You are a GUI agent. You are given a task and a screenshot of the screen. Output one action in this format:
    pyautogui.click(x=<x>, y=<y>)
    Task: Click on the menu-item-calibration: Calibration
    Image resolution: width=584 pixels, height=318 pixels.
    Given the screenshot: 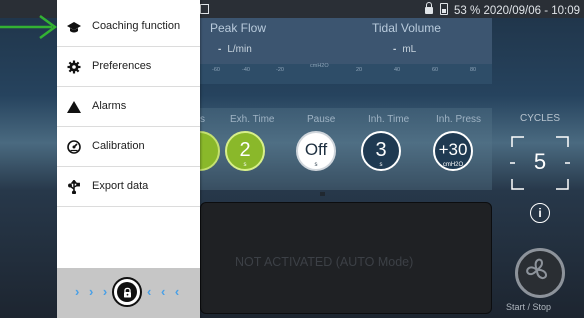 What is the action you would take?
    pyautogui.click(x=128, y=147)
    